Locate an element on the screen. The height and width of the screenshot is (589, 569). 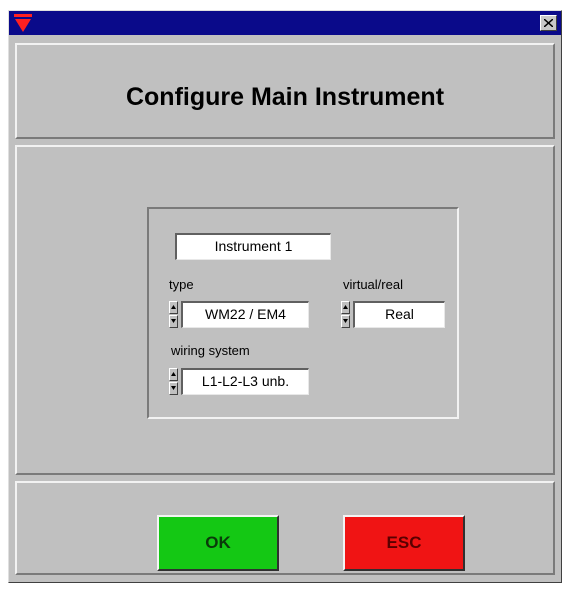
dialog-title: Configure Main Instrument is located at coordinates (285, 97).